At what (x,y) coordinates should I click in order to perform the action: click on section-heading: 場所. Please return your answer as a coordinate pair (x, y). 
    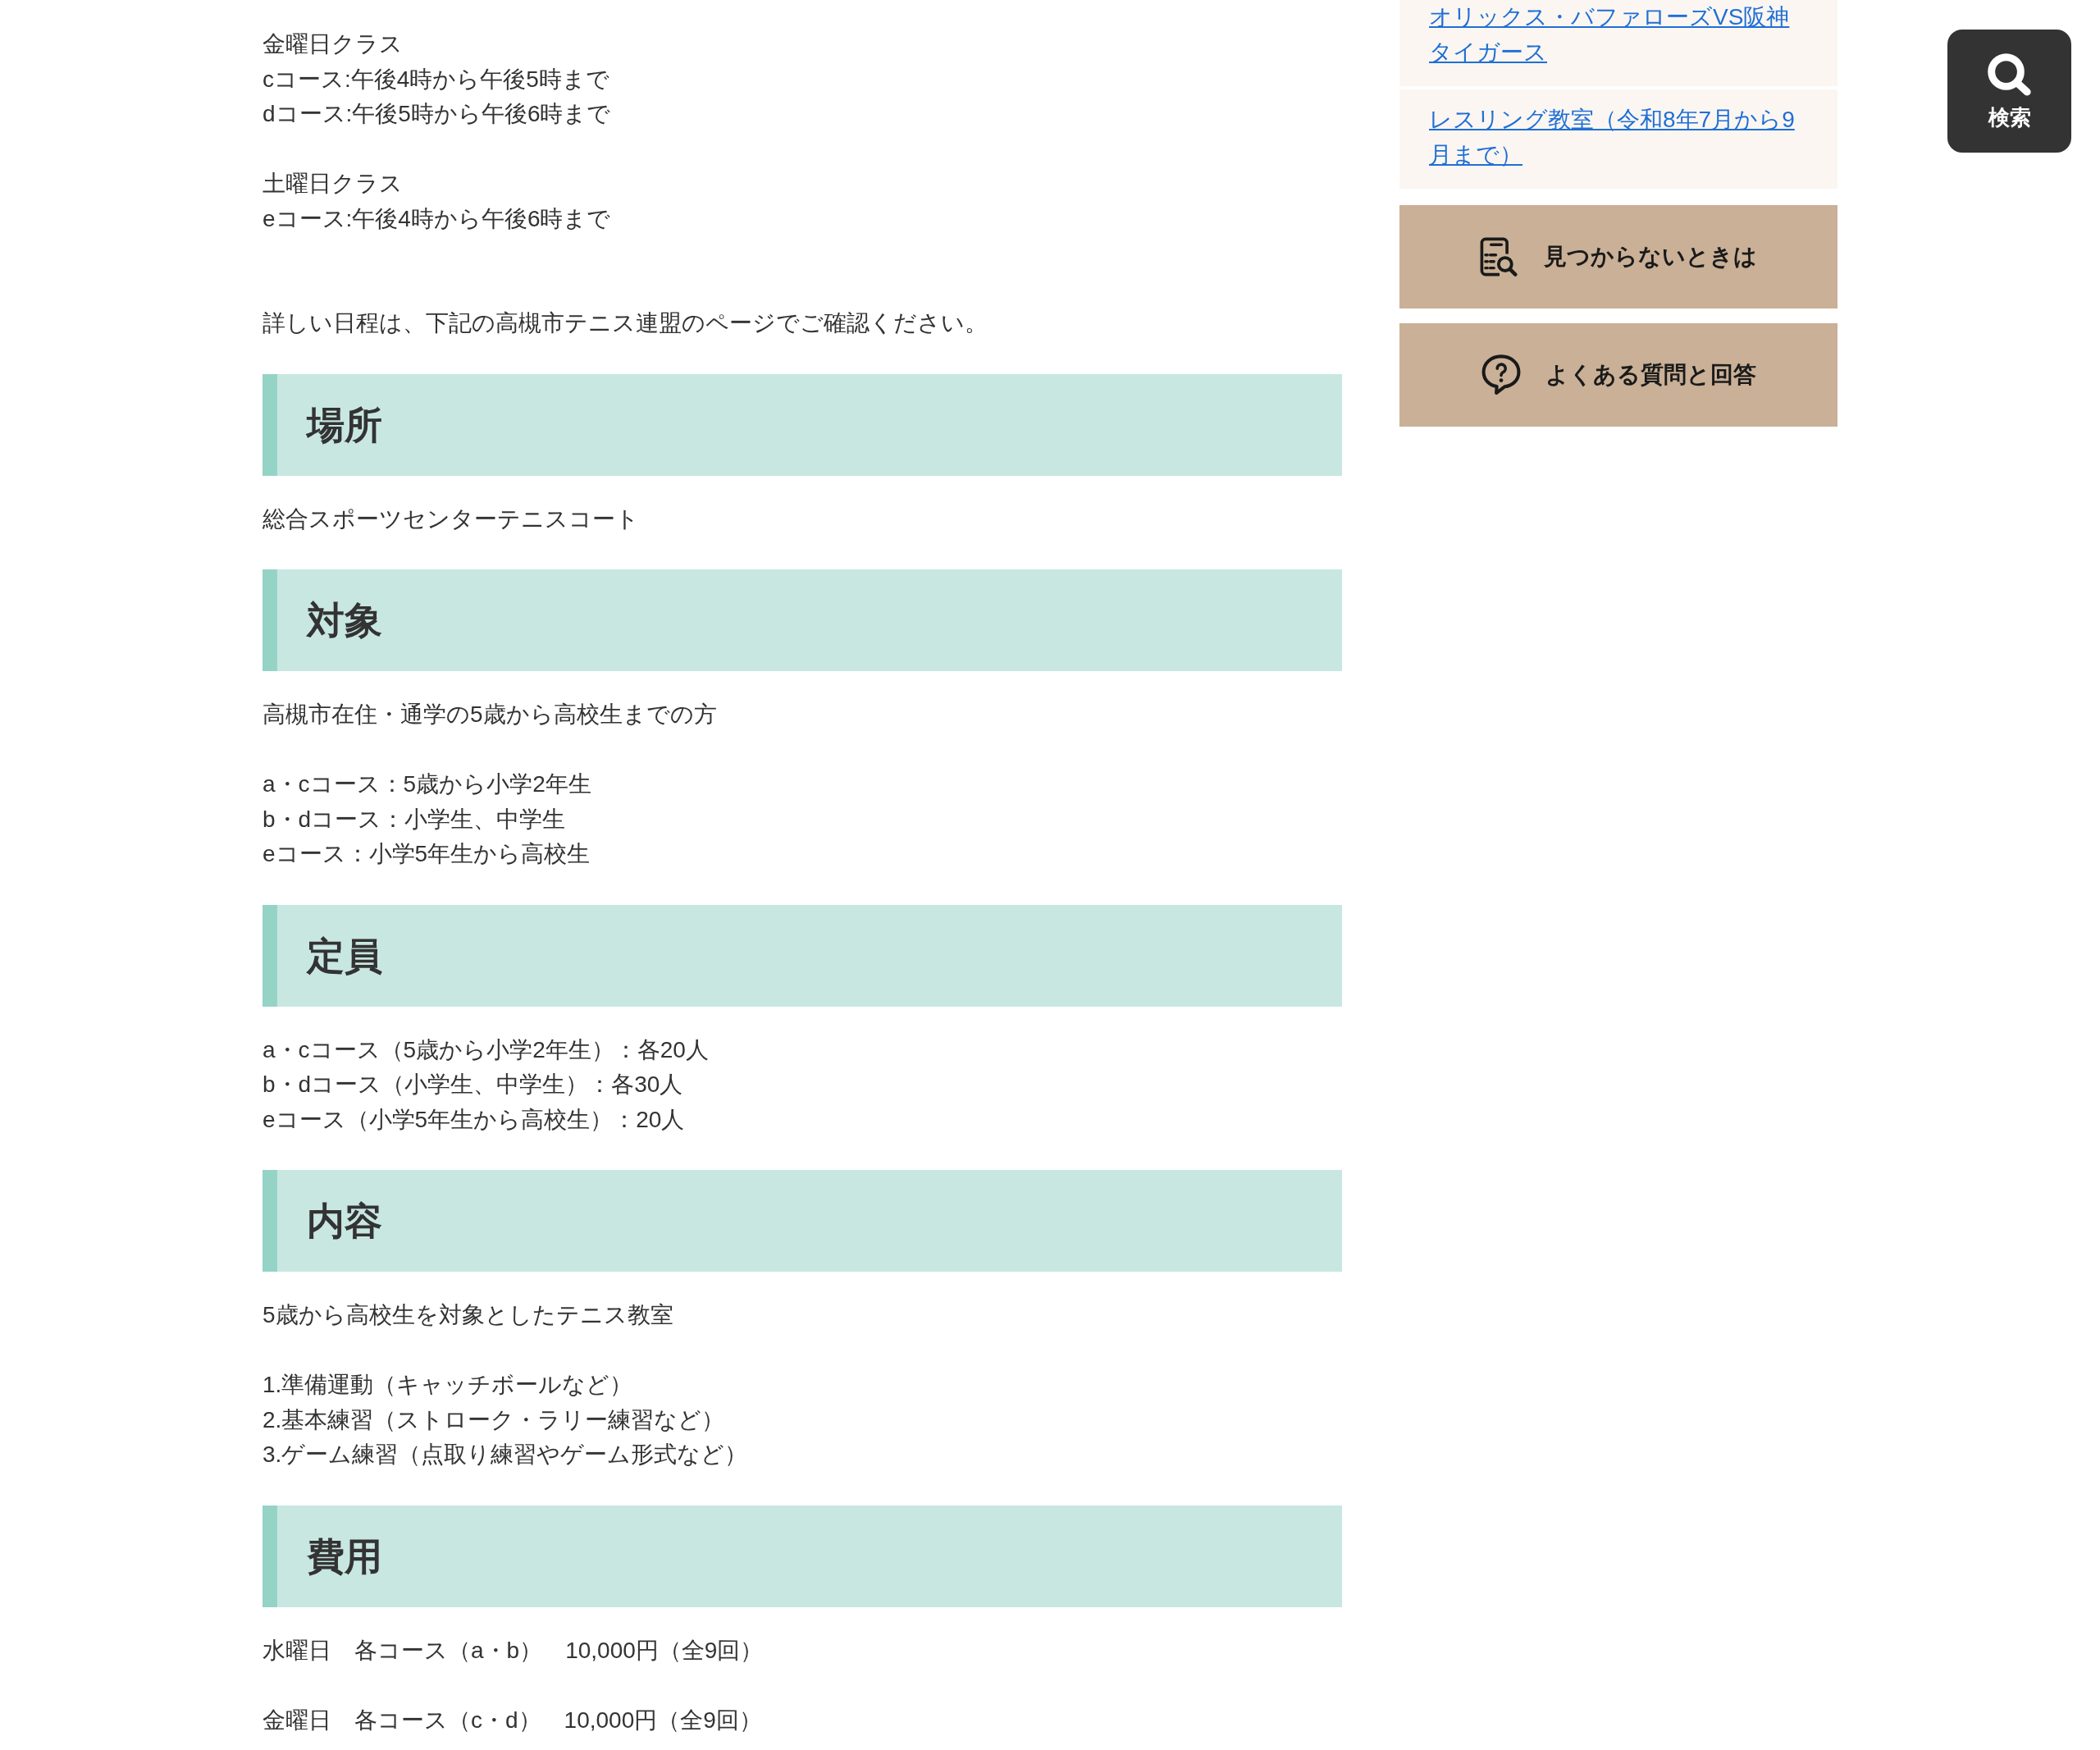
    Looking at the image, I should click on (802, 424).